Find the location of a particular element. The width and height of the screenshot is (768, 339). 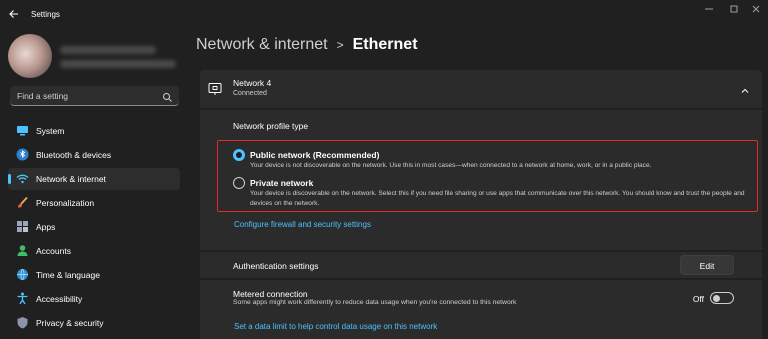

blurred-user-name is located at coordinates (108, 50).